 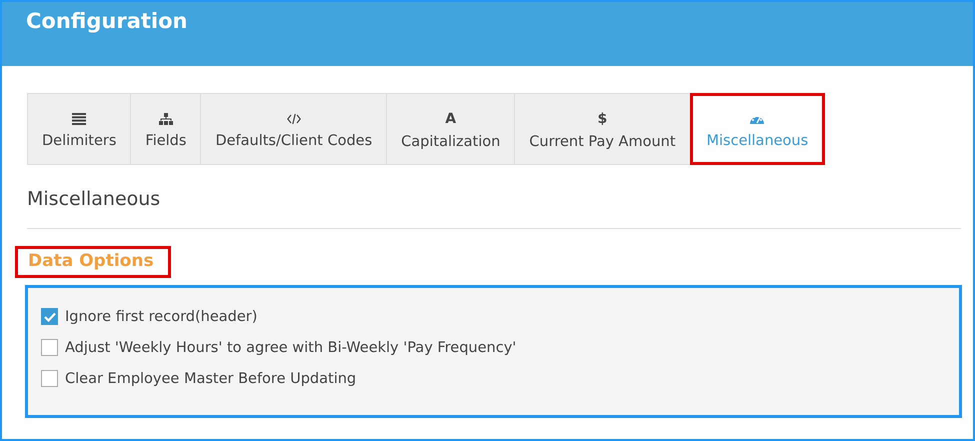 I want to click on subsection-title: Data Options, so click(x=91, y=261).